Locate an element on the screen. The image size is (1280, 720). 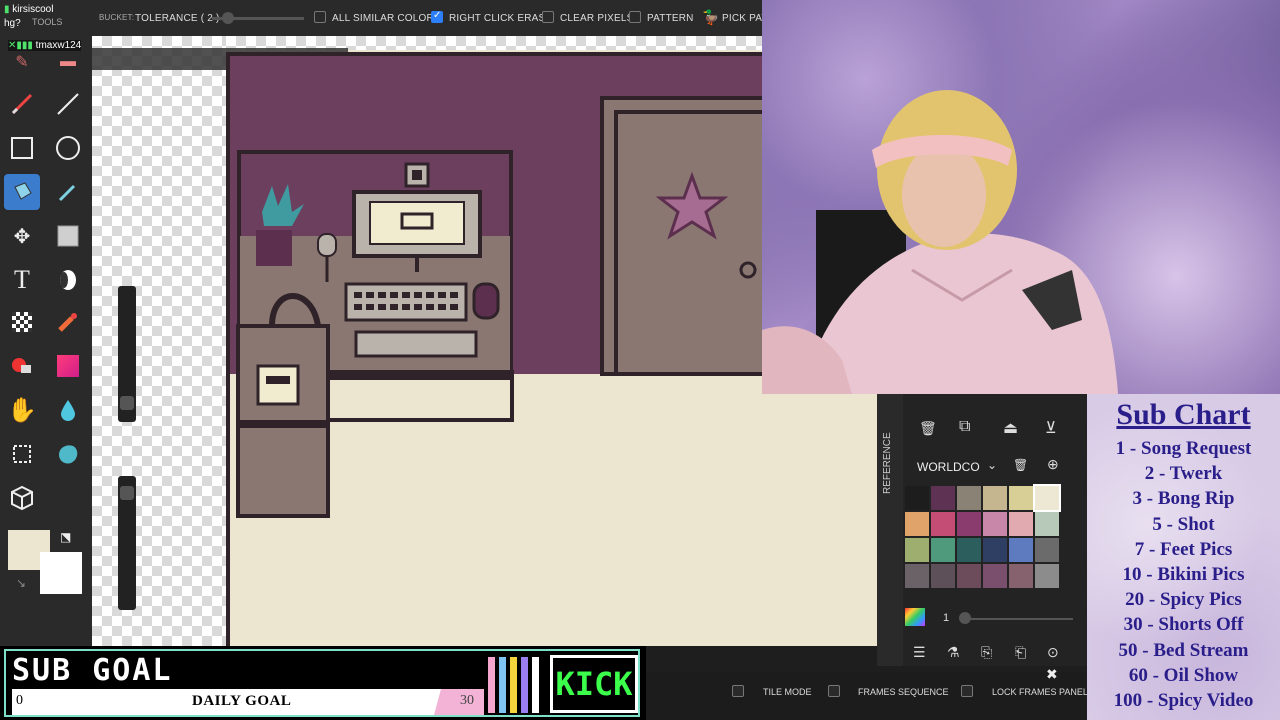
brush-size-knob is located at coordinates (127, 403).